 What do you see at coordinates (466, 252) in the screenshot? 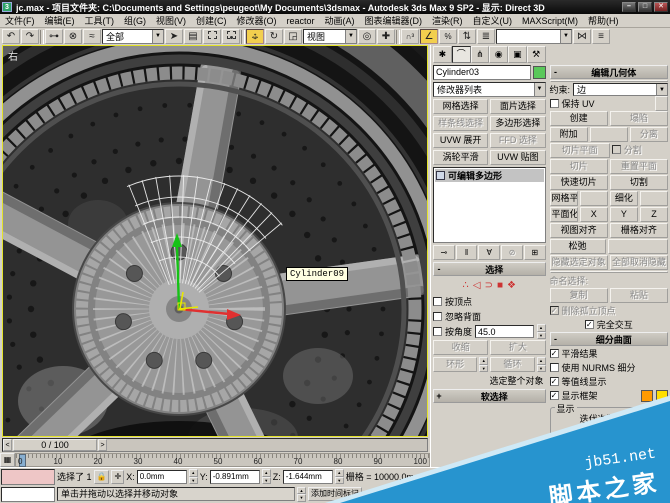
I see `show-end-result-icon: ‖` at bounding box center [466, 252].